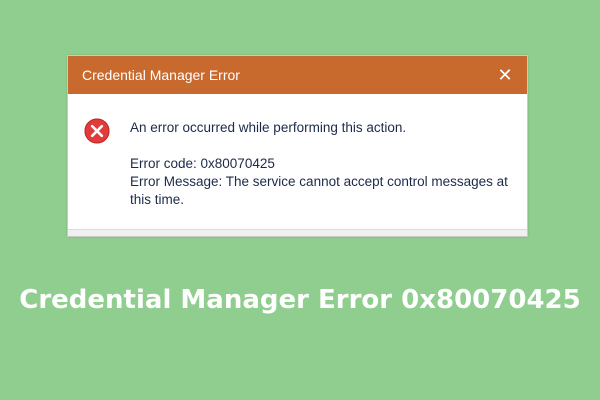 The height and width of the screenshot is (400, 600). What do you see at coordinates (97, 131) in the screenshot?
I see `error-x-icon` at bounding box center [97, 131].